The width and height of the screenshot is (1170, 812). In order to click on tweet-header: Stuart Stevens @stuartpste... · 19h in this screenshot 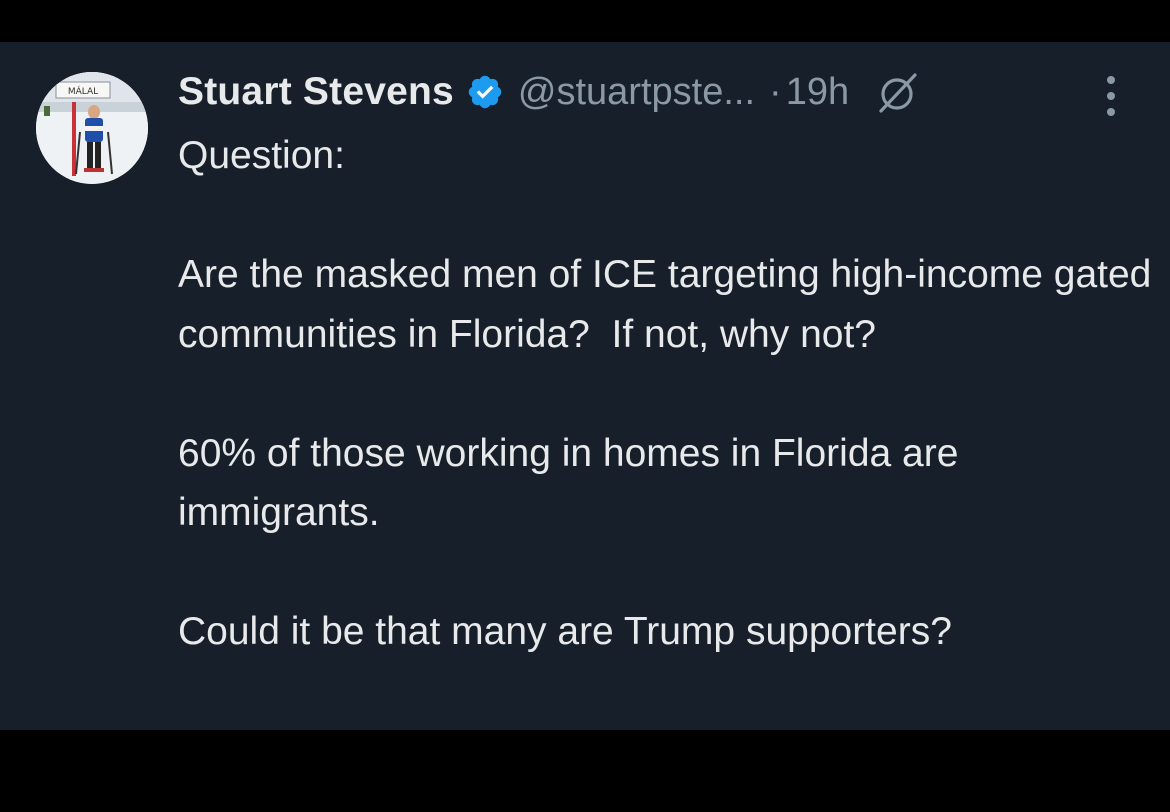, I will do `click(549, 92)`.